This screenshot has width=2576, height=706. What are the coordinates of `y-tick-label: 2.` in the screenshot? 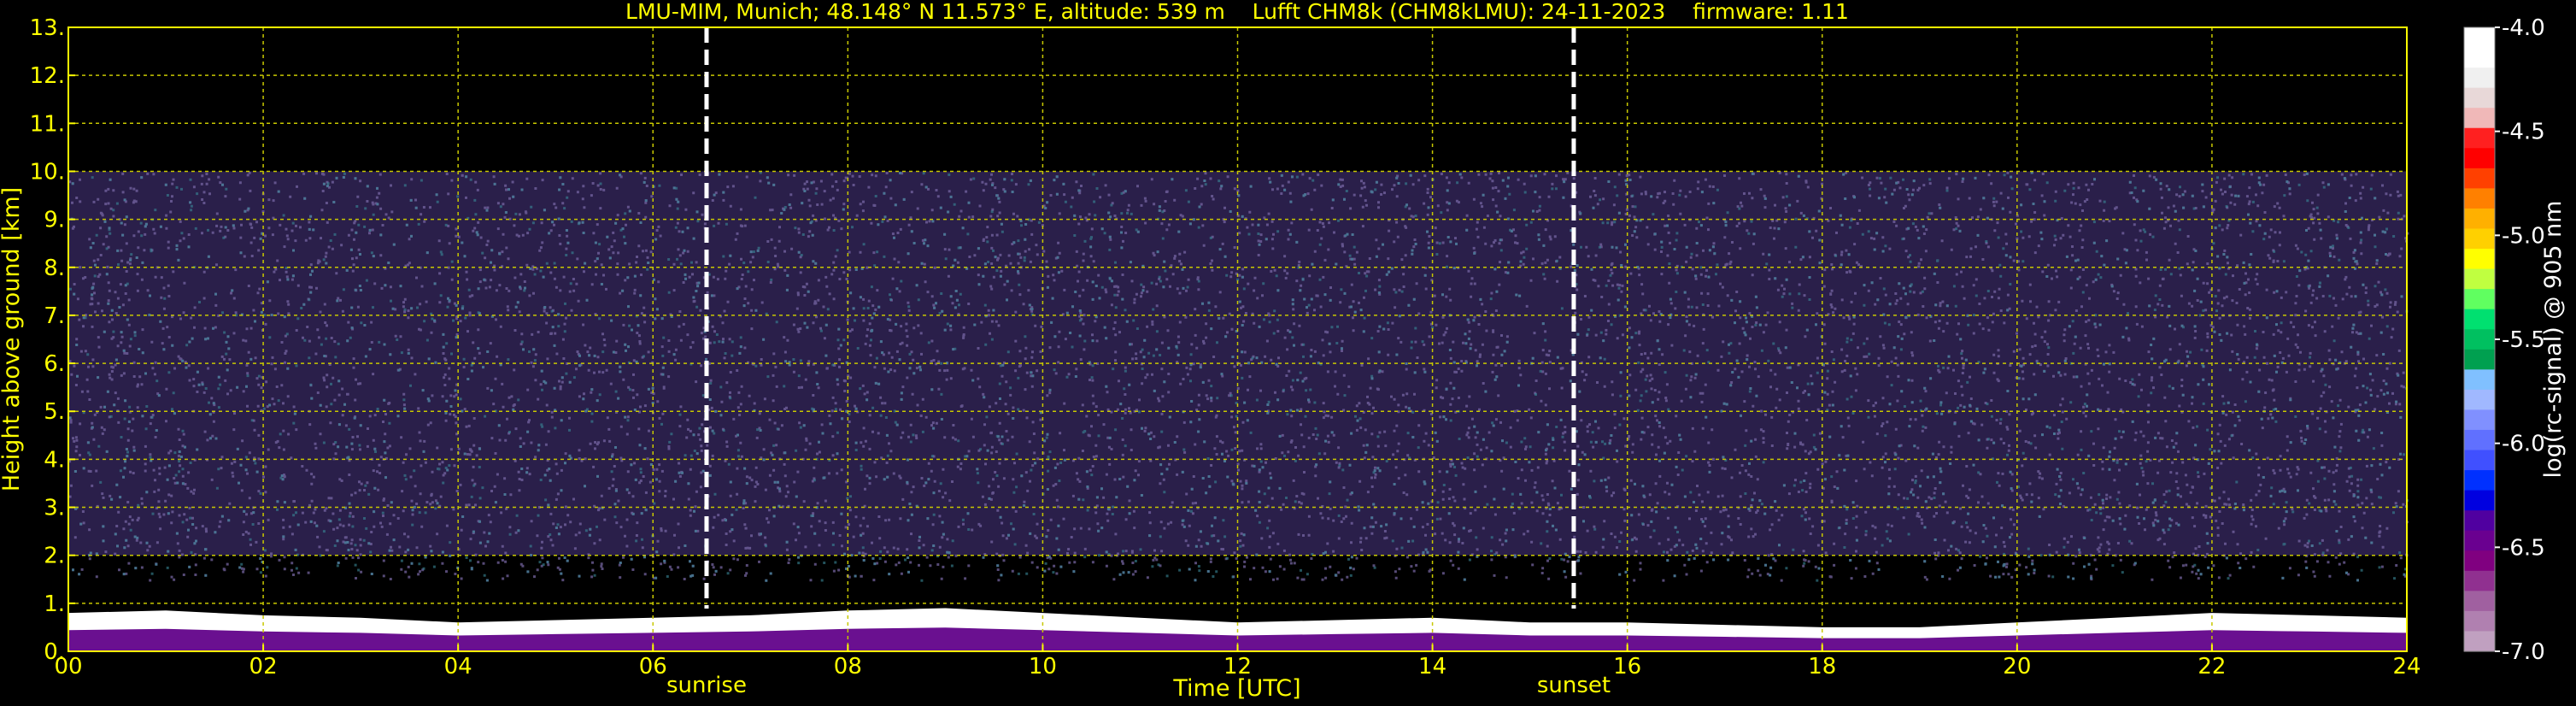 It's located at (54, 556).